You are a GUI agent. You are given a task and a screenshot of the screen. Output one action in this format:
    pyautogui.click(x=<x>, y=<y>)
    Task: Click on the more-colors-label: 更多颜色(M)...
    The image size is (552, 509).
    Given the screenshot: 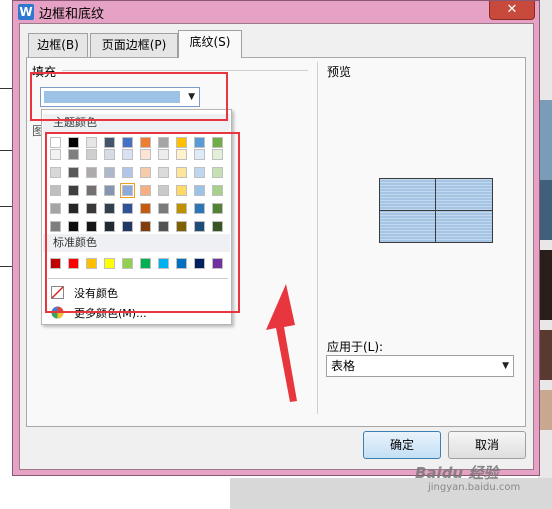 What is the action you would take?
    pyautogui.click(x=110, y=313)
    